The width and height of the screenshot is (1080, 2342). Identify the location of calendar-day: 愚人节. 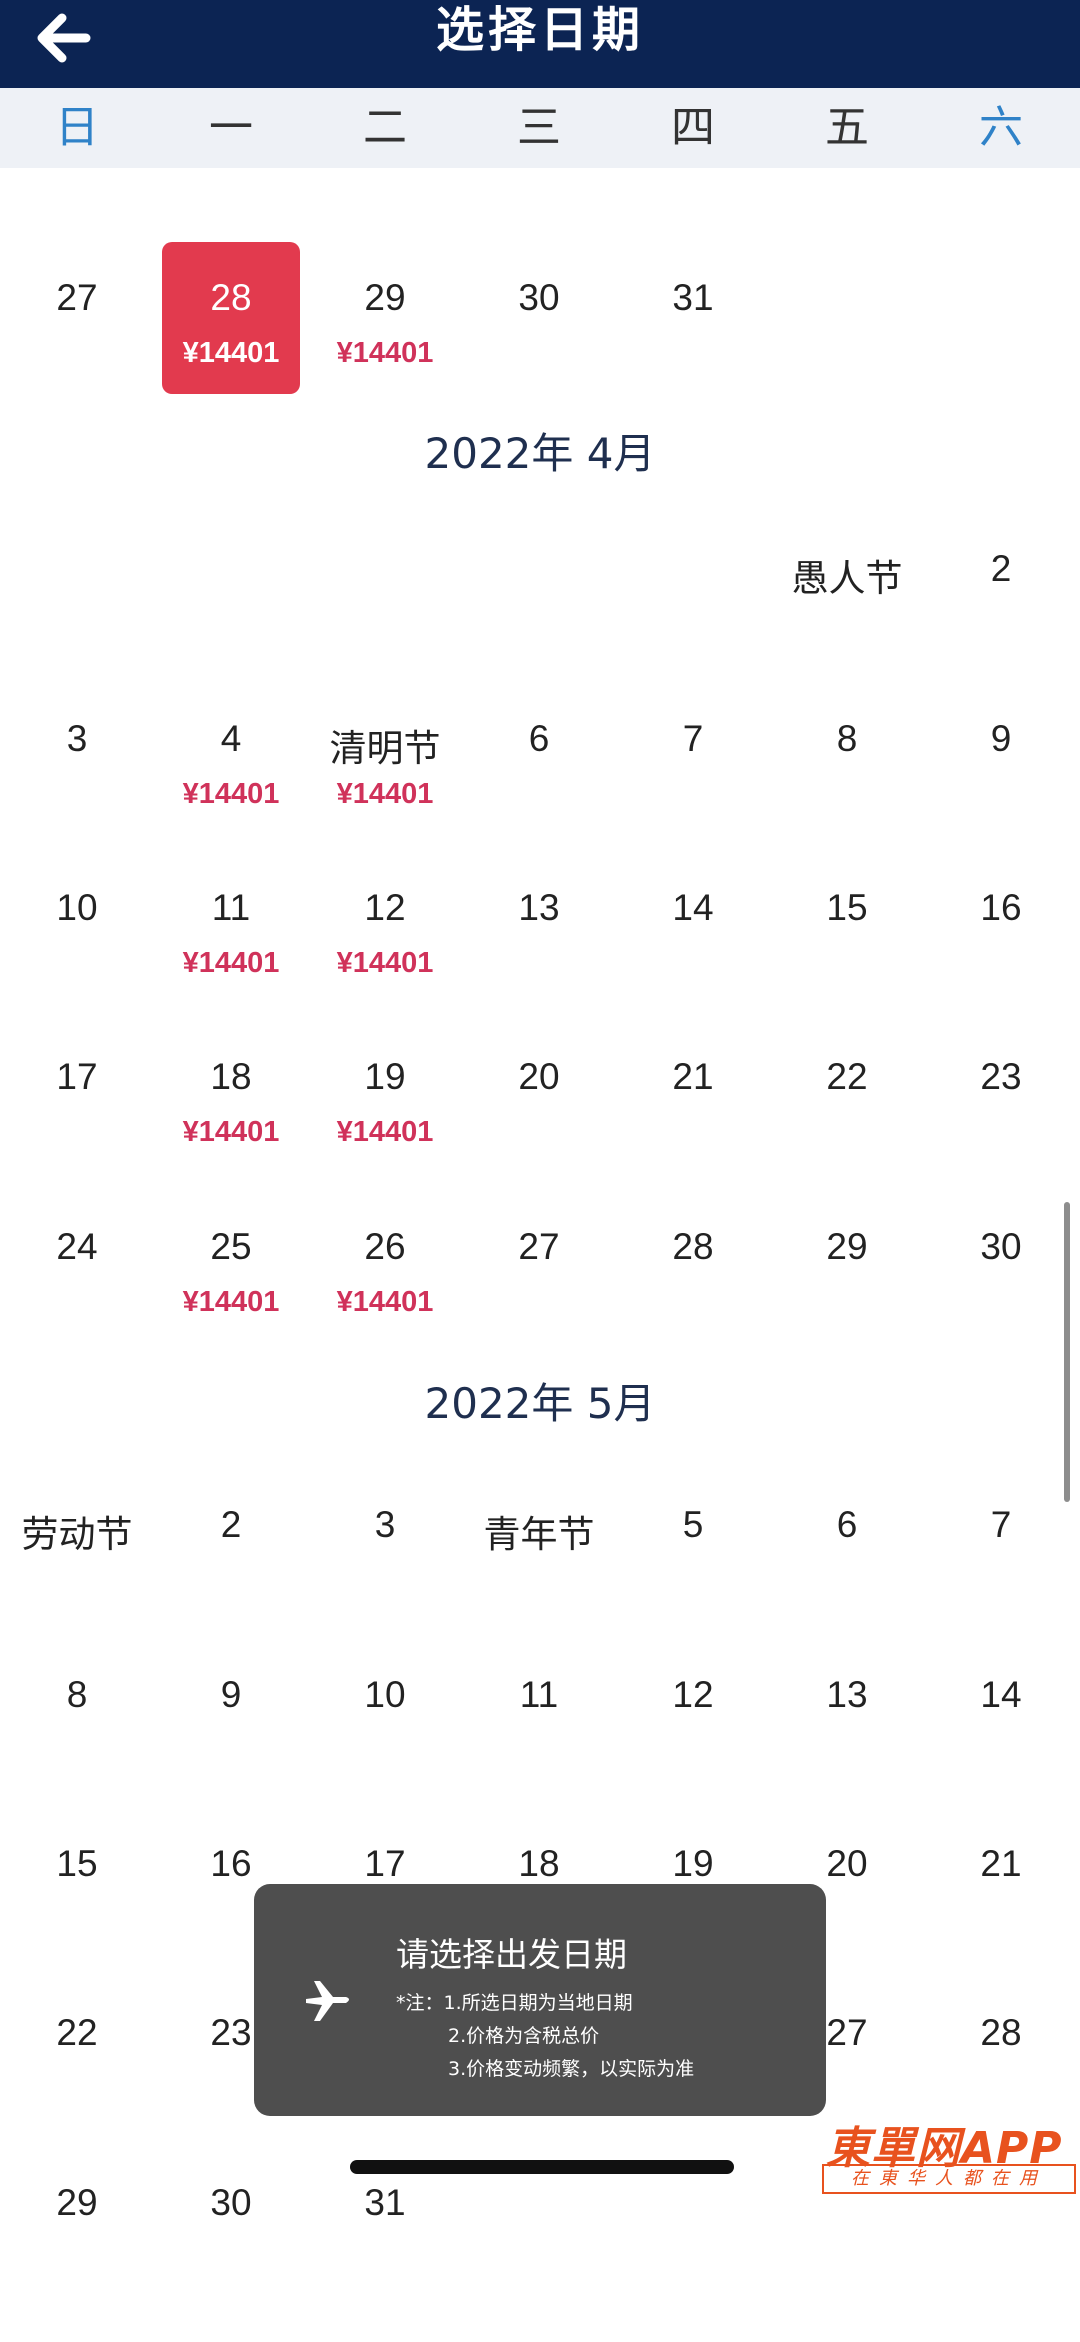
(847, 628).